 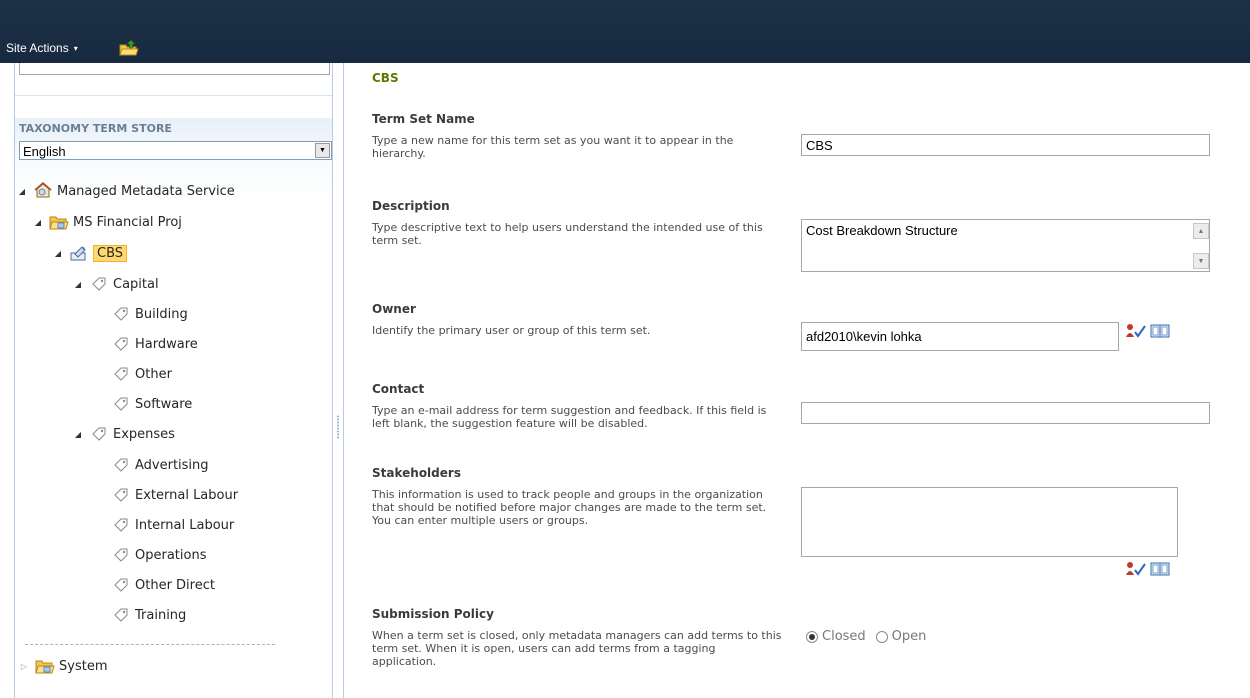 What do you see at coordinates (1005, 245) in the screenshot?
I see `description-textarea: Cost Breakdown Structure ▲ ▼` at bounding box center [1005, 245].